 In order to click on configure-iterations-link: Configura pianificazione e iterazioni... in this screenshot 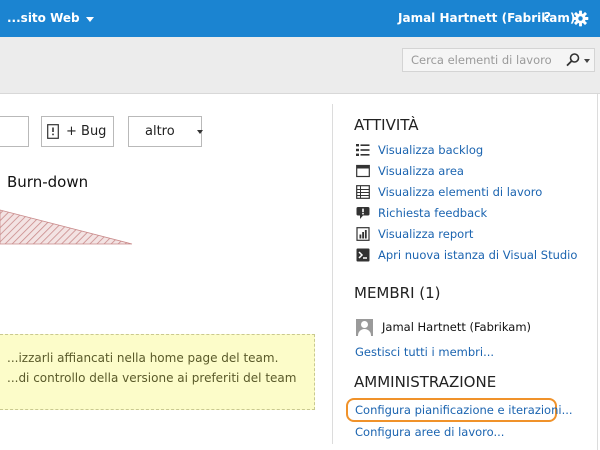, I will do `click(464, 410)`.